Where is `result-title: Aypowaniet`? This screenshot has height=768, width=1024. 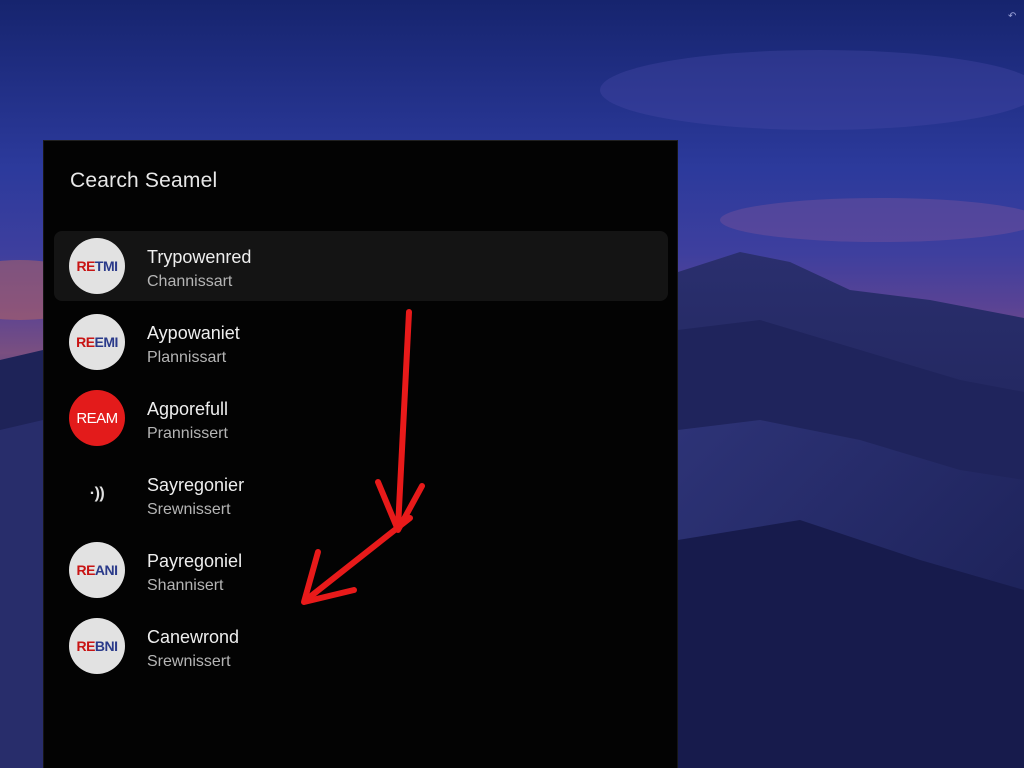
result-title: Aypowaniet is located at coordinates (193, 333).